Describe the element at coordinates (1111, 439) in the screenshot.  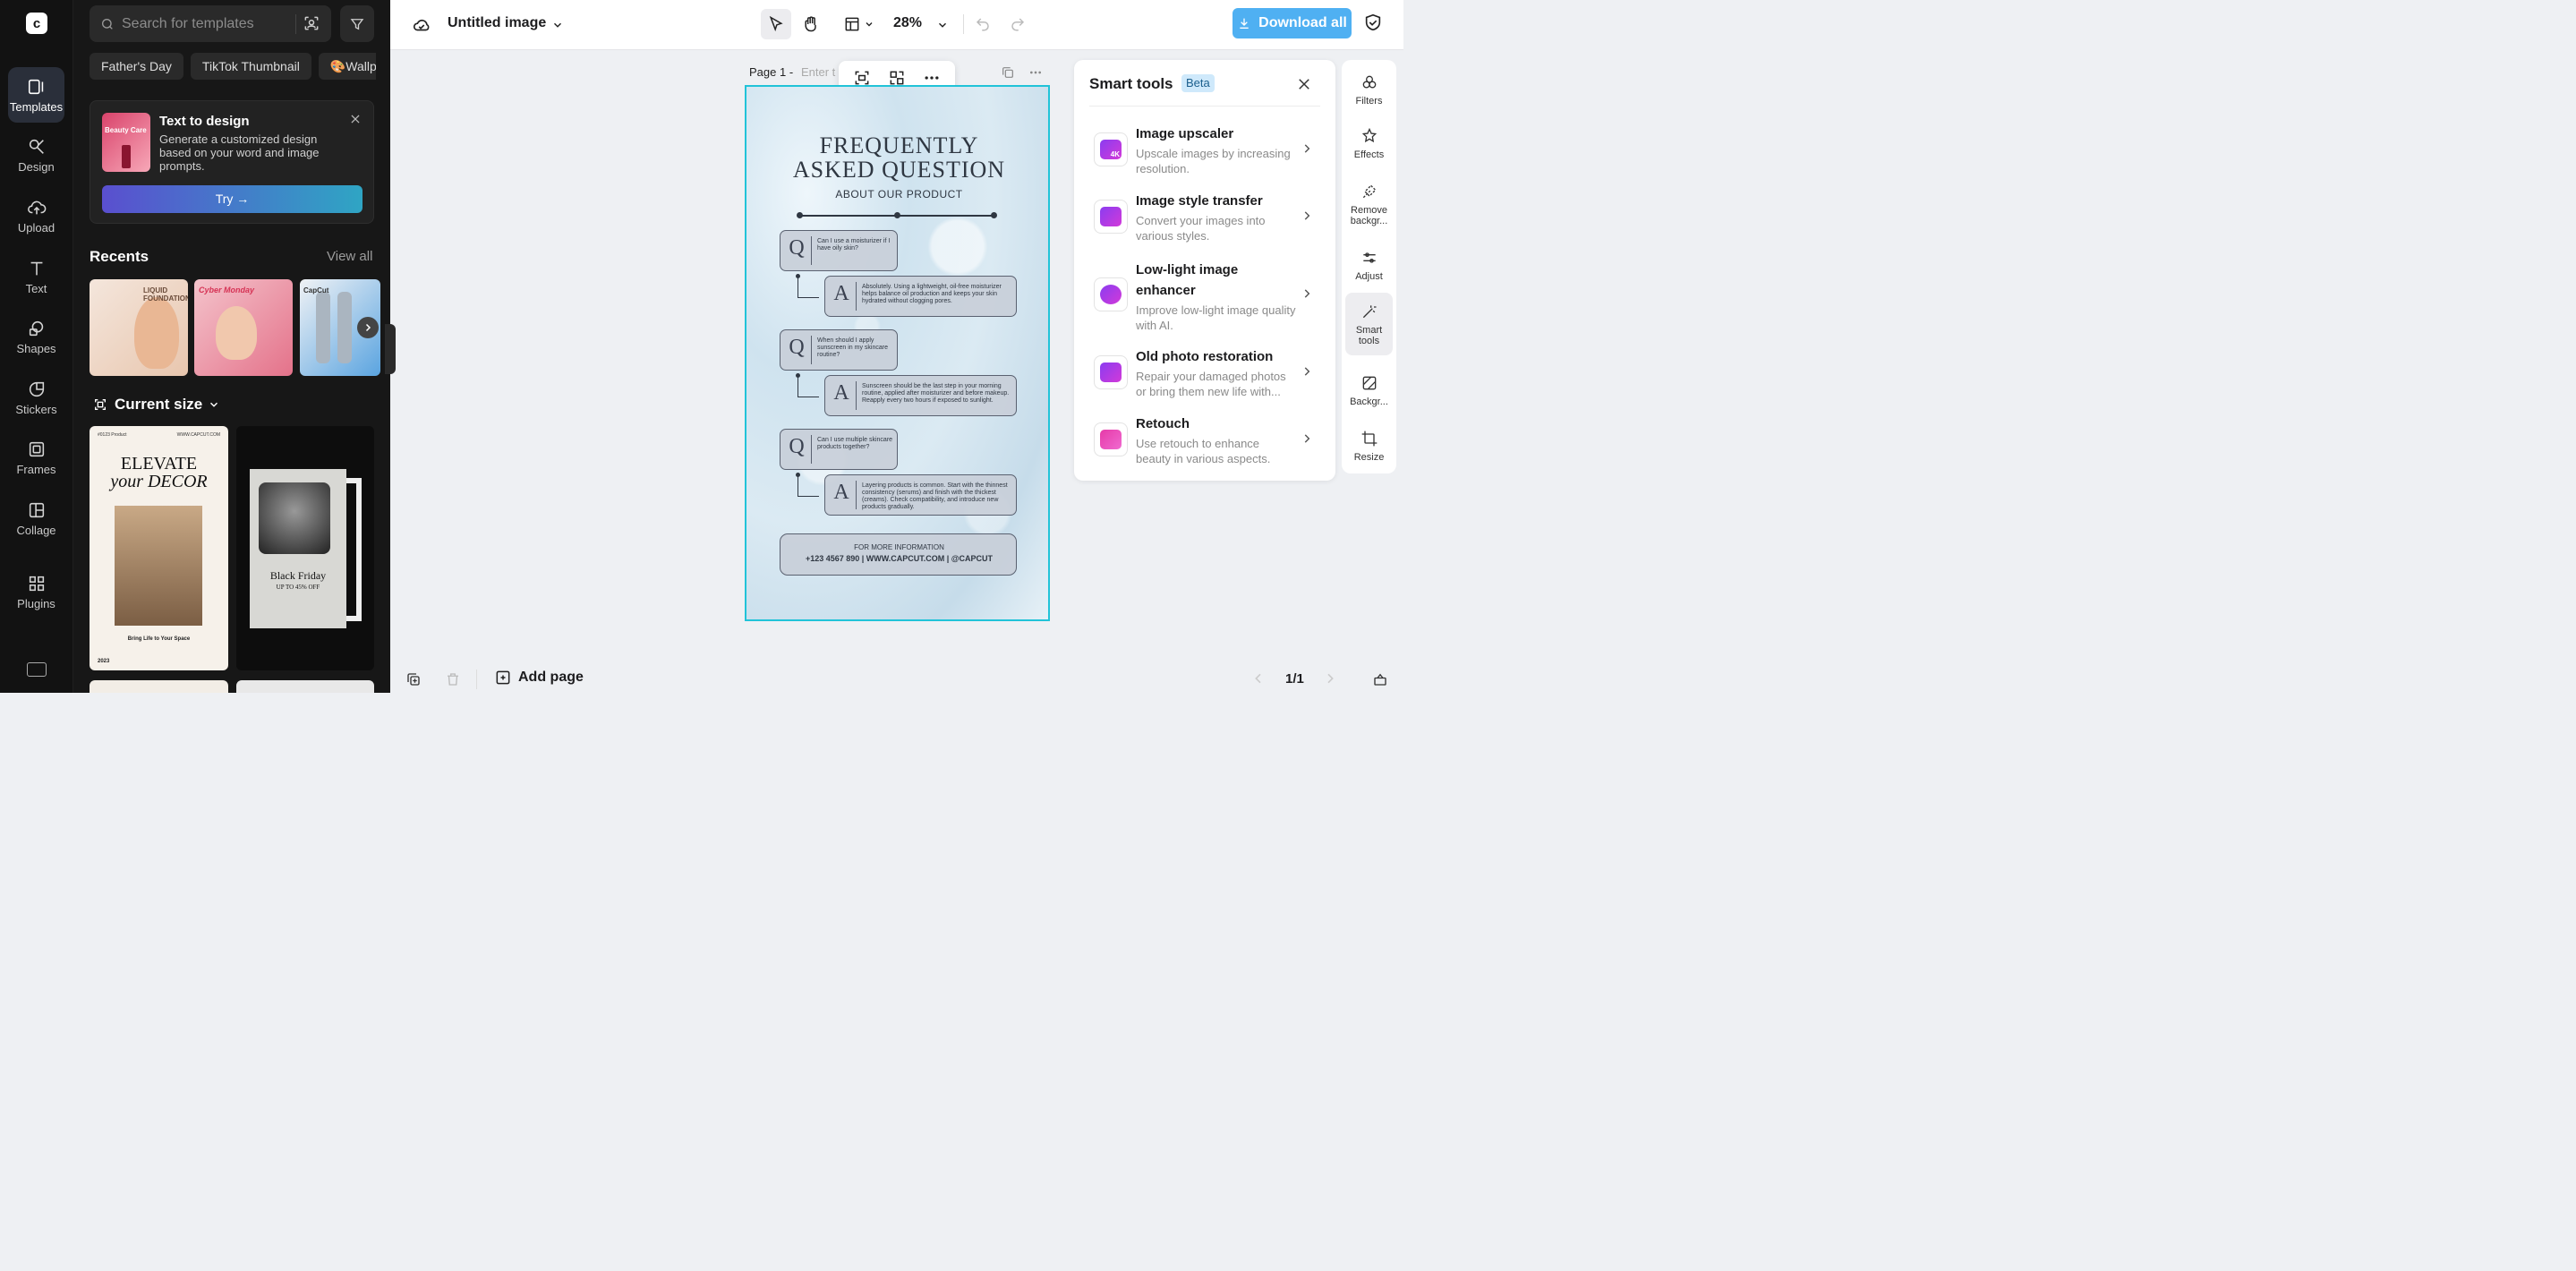
I see `retouch-icon` at that location.